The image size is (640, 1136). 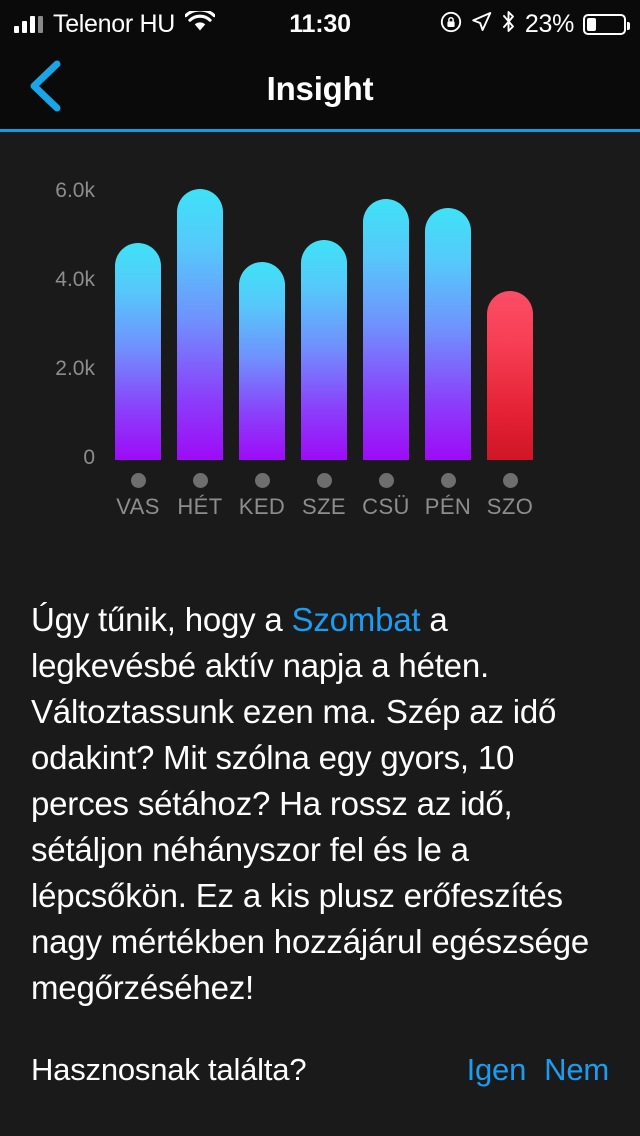 What do you see at coordinates (75, 279) in the screenshot?
I see `y-axis-tick-label: 4.0k` at bounding box center [75, 279].